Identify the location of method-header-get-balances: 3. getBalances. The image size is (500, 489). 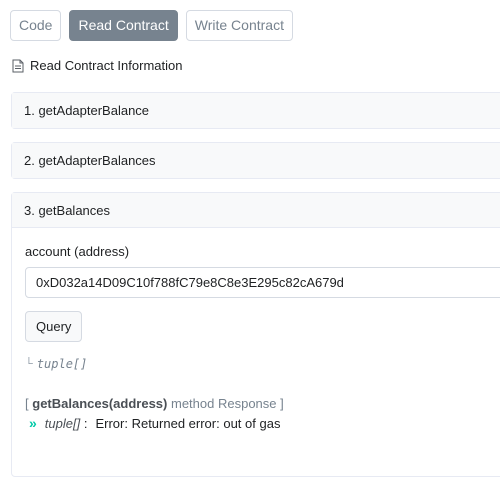
(256, 210).